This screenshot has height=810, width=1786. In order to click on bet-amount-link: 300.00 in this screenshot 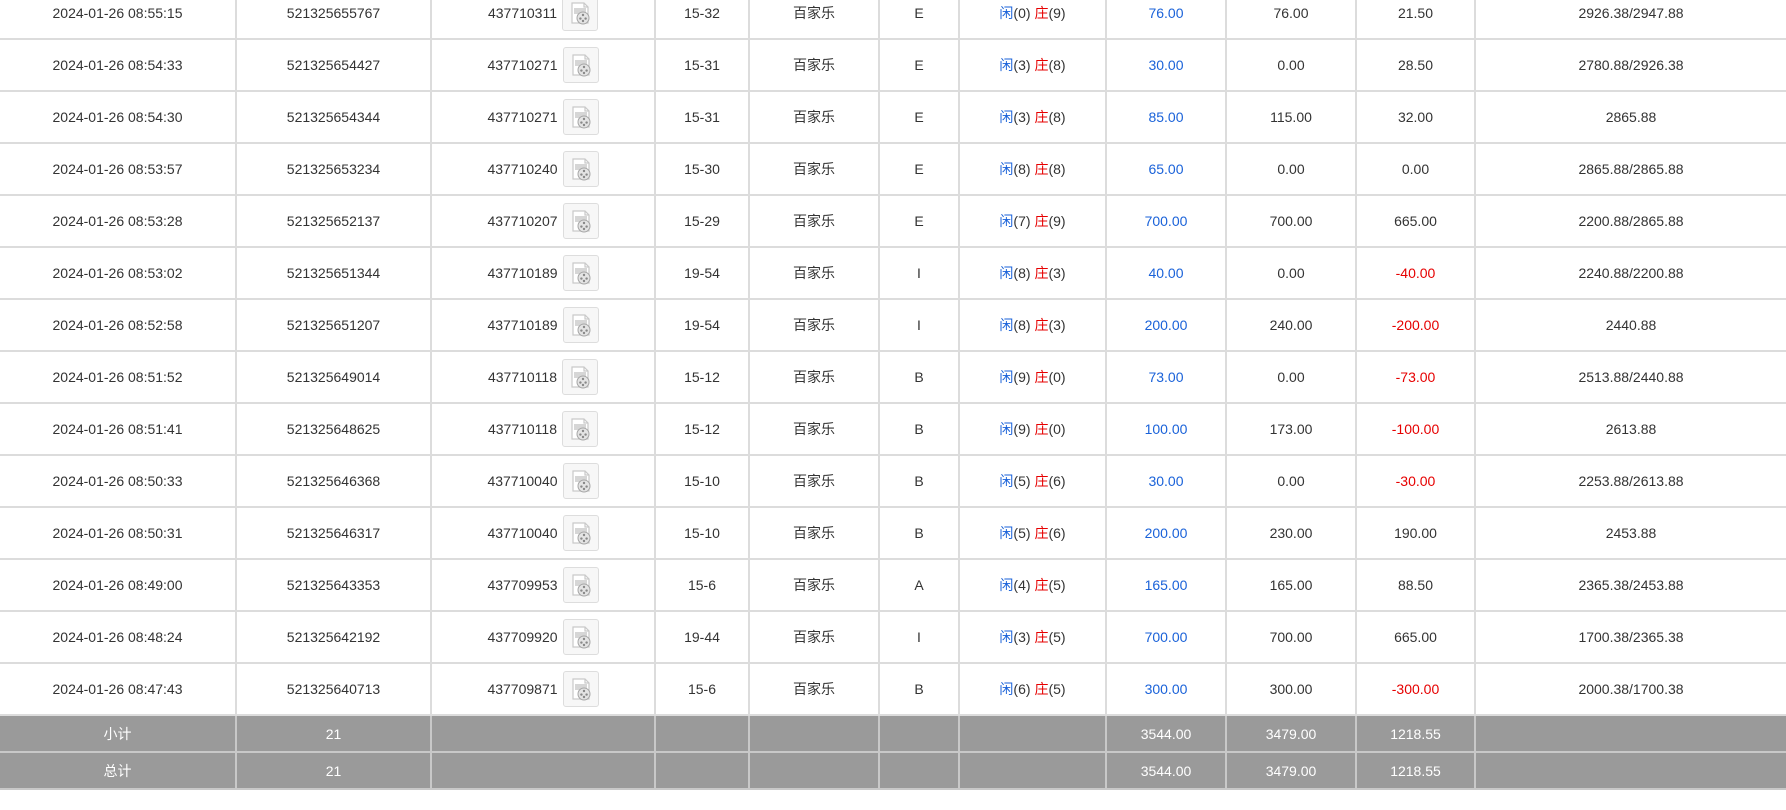, I will do `click(1166, 689)`.